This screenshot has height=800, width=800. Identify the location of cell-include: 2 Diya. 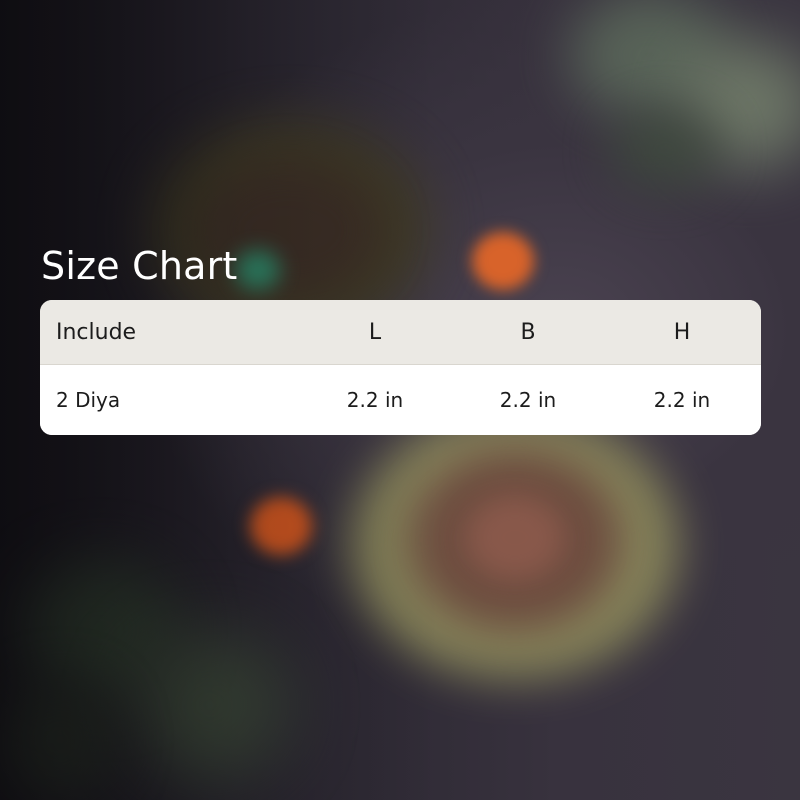
(88, 400).